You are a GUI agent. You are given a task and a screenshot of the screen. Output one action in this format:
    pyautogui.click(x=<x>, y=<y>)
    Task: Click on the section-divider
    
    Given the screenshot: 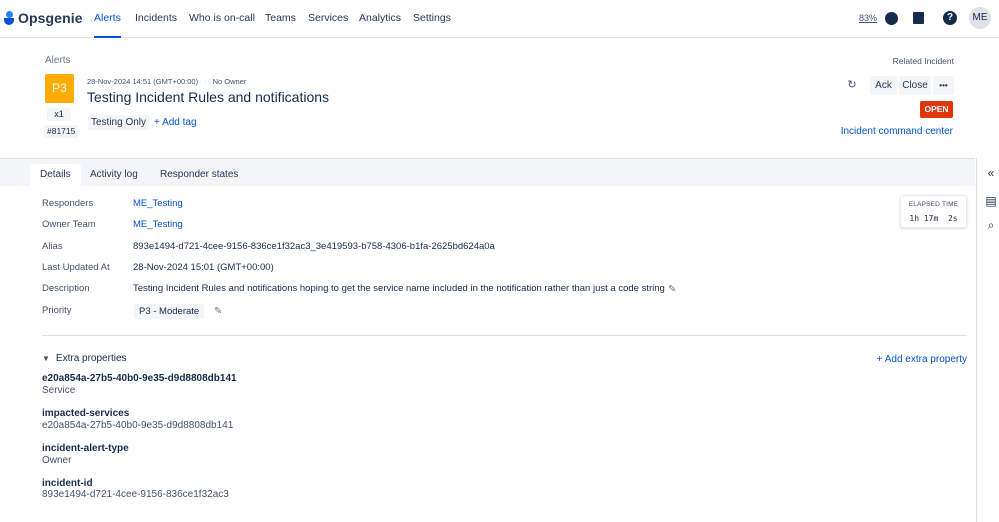 What is the action you would take?
    pyautogui.click(x=504, y=335)
    